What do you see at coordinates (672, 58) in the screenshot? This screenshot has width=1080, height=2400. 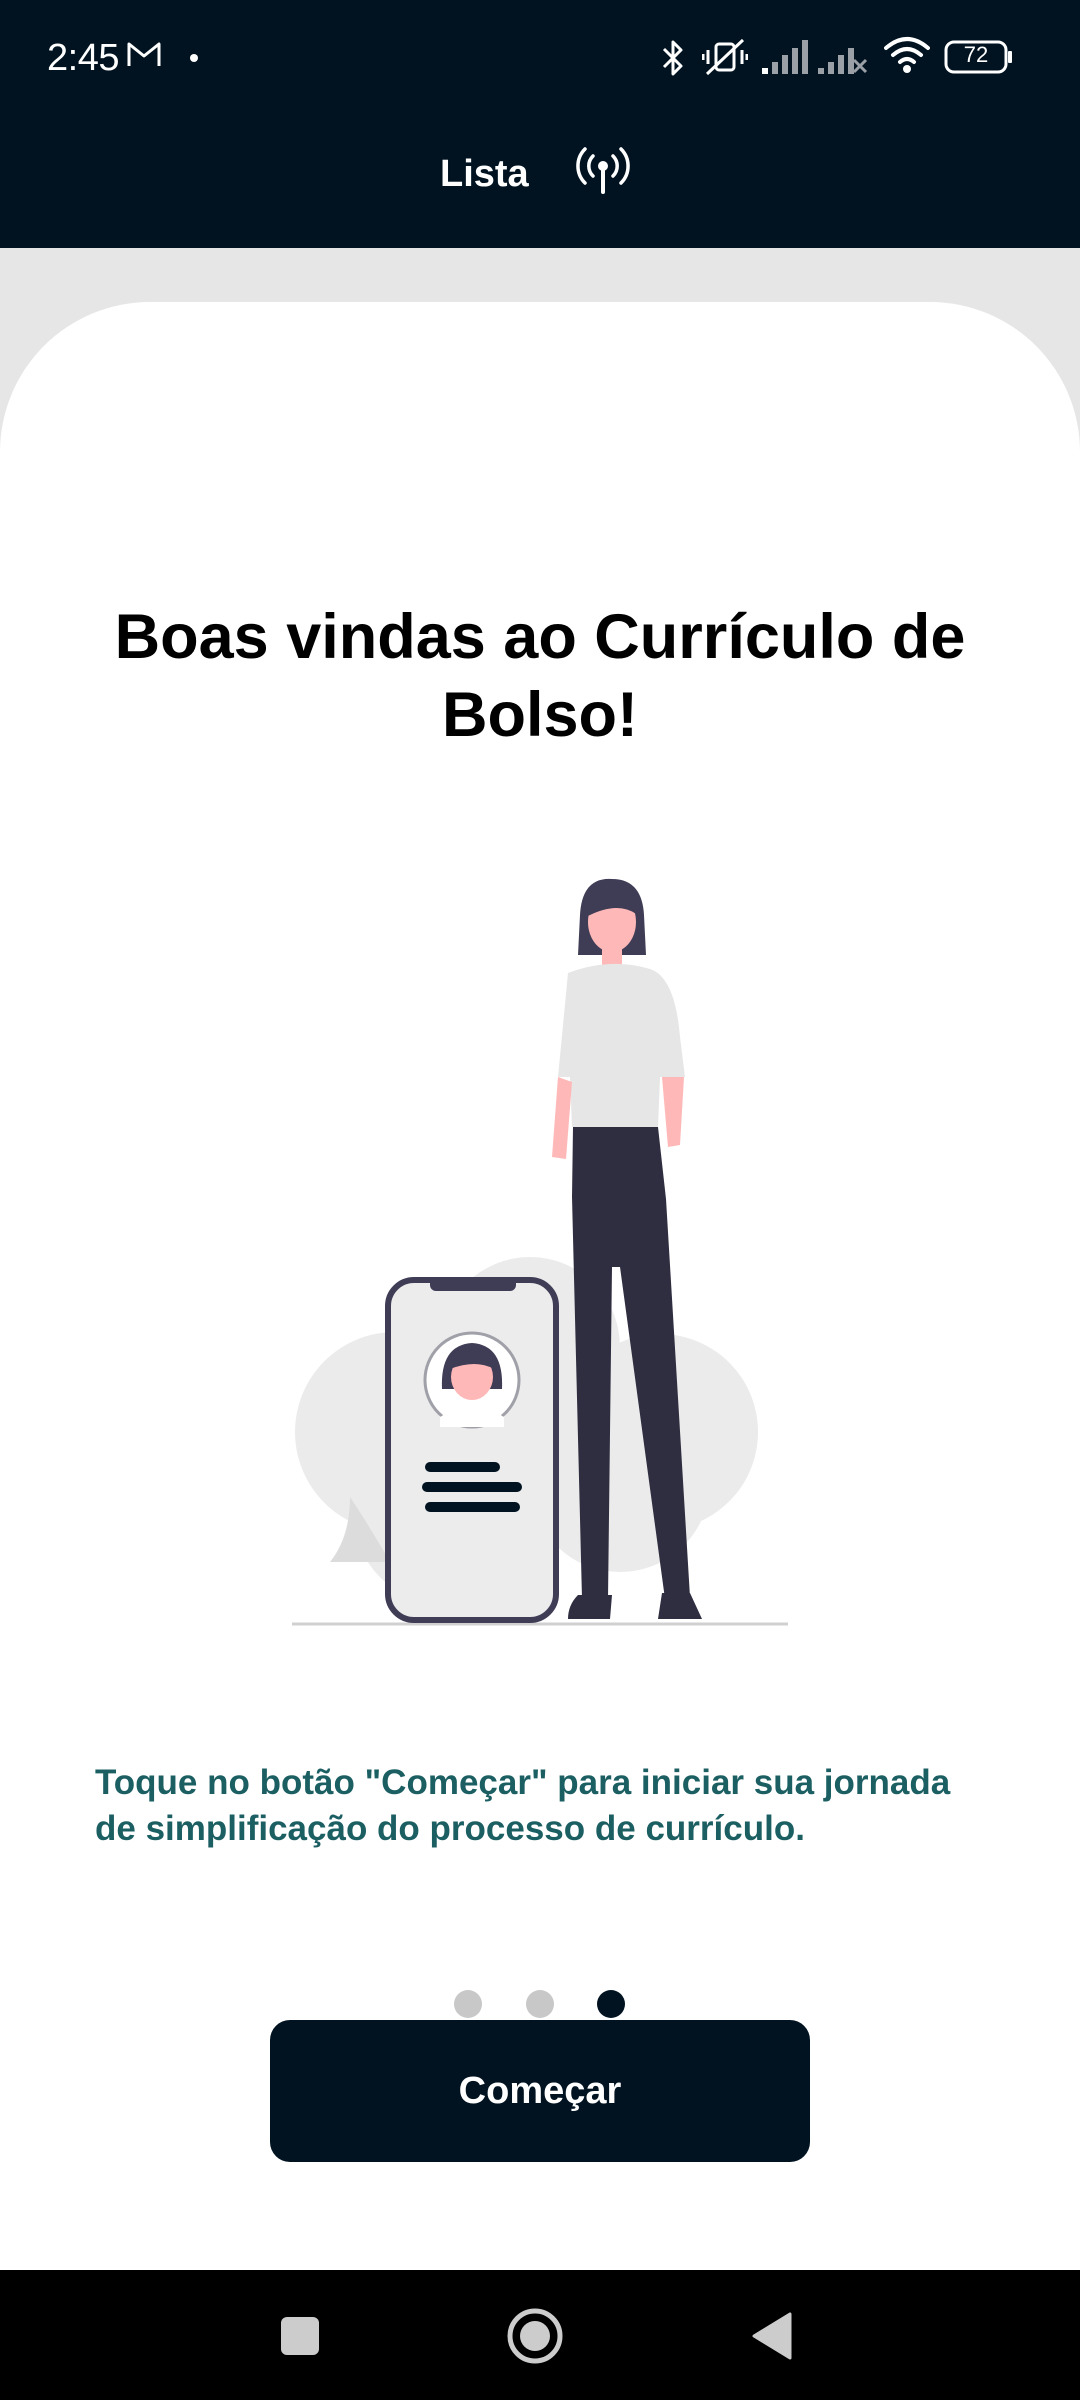 I see `bluetooth-icon` at bounding box center [672, 58].